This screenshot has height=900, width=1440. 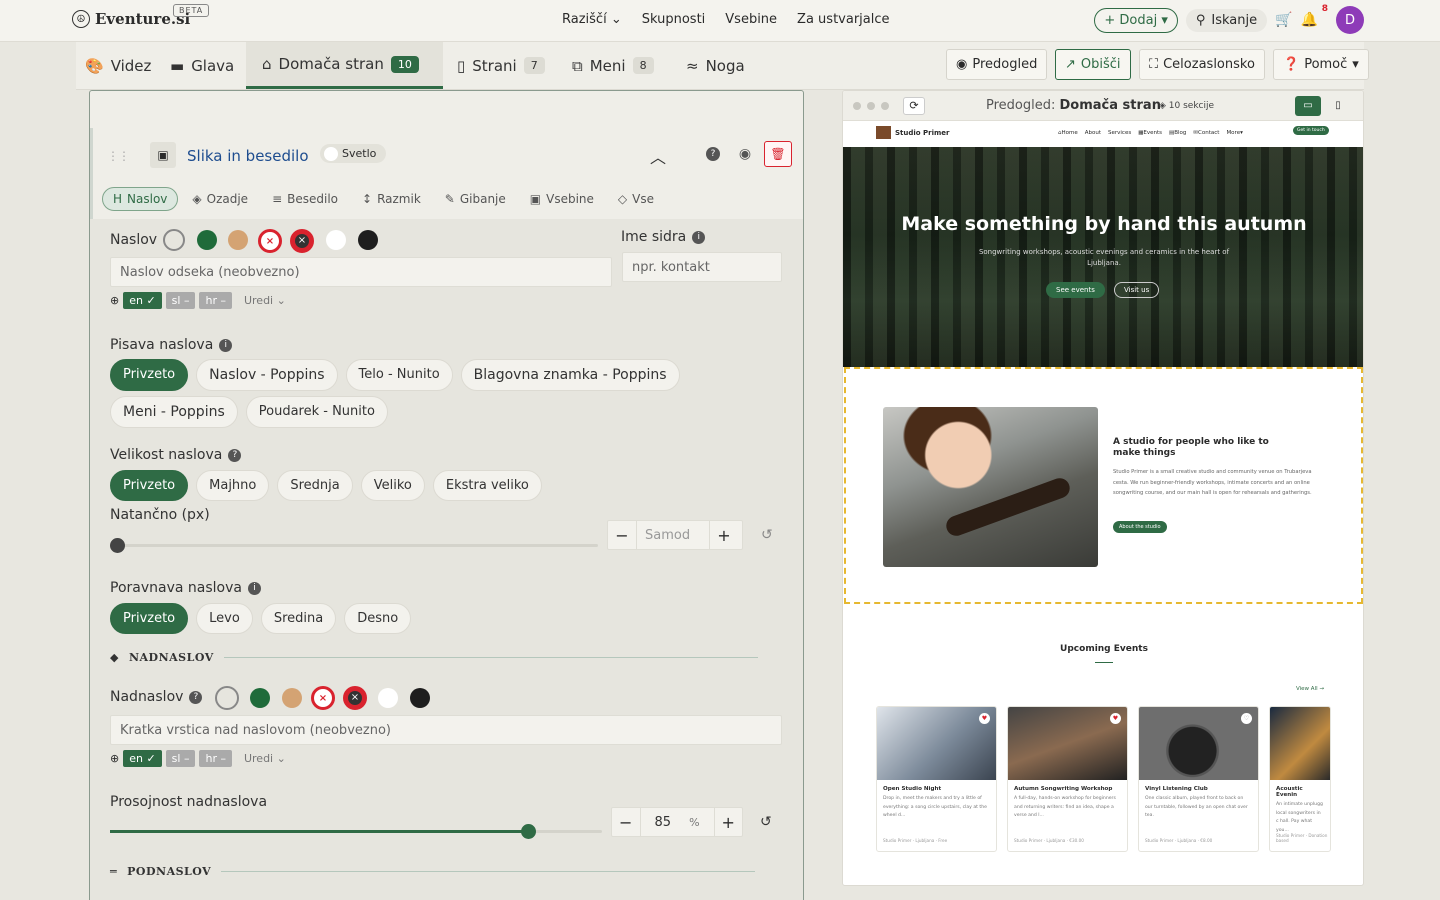 I want to click on search-button: ⚲ Iskanje, so click(x=1226, y=20).